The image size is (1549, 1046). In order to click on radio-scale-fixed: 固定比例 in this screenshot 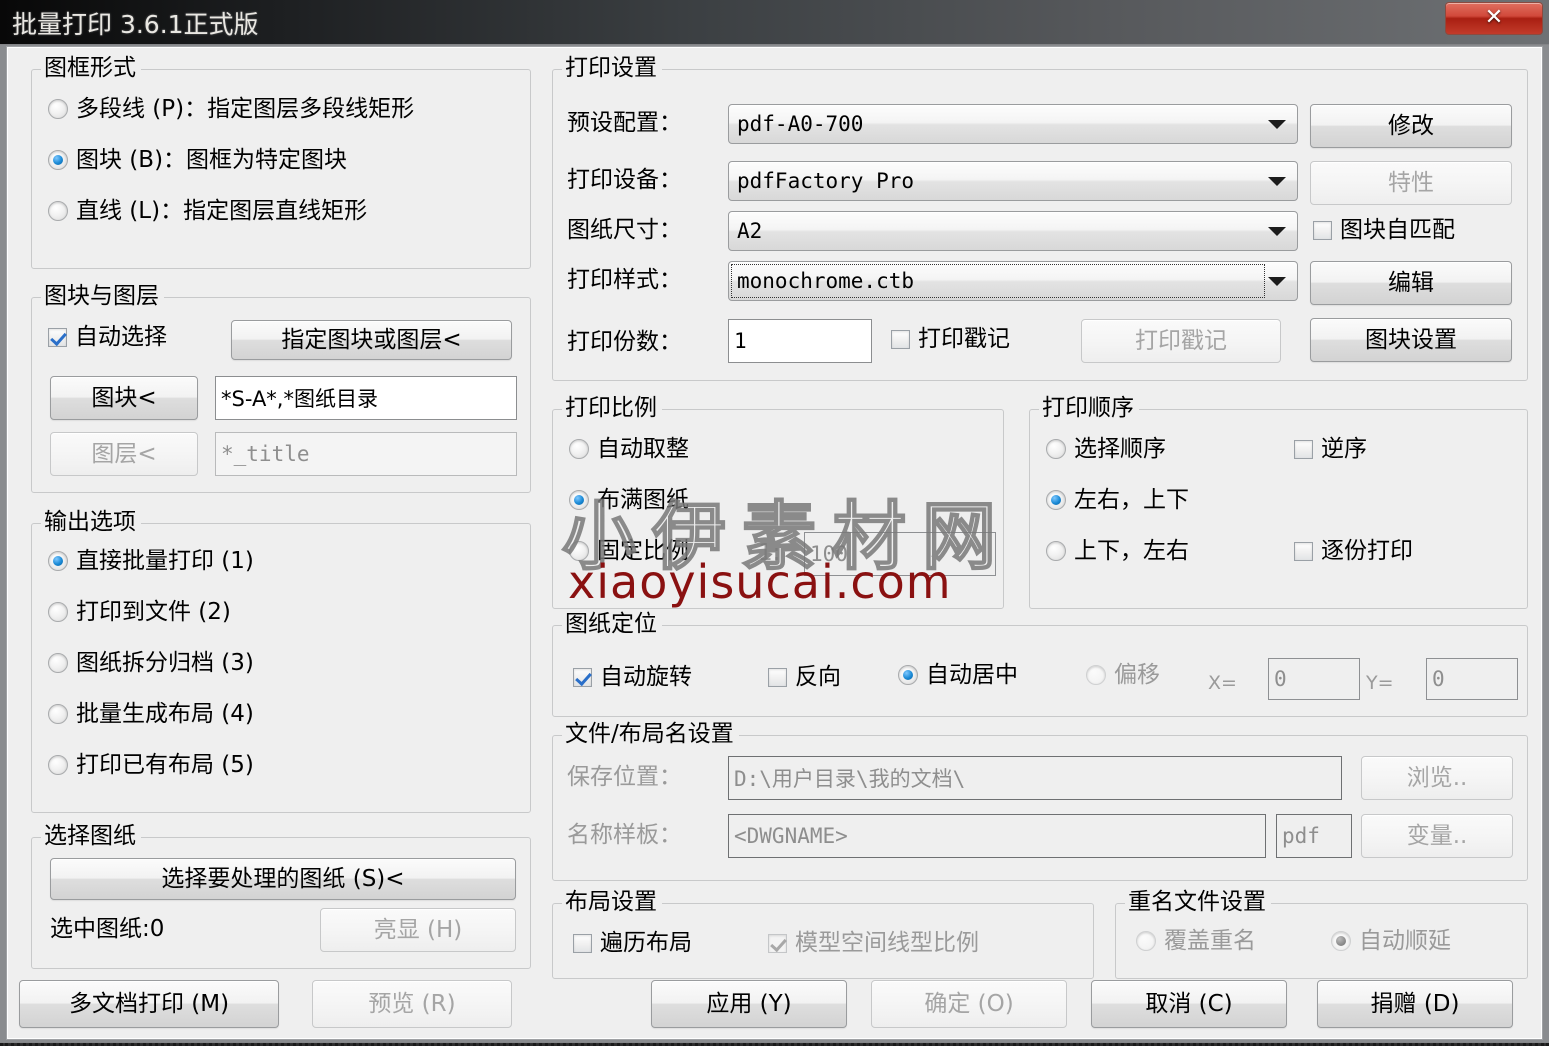, I will do `click(629, 551)`.